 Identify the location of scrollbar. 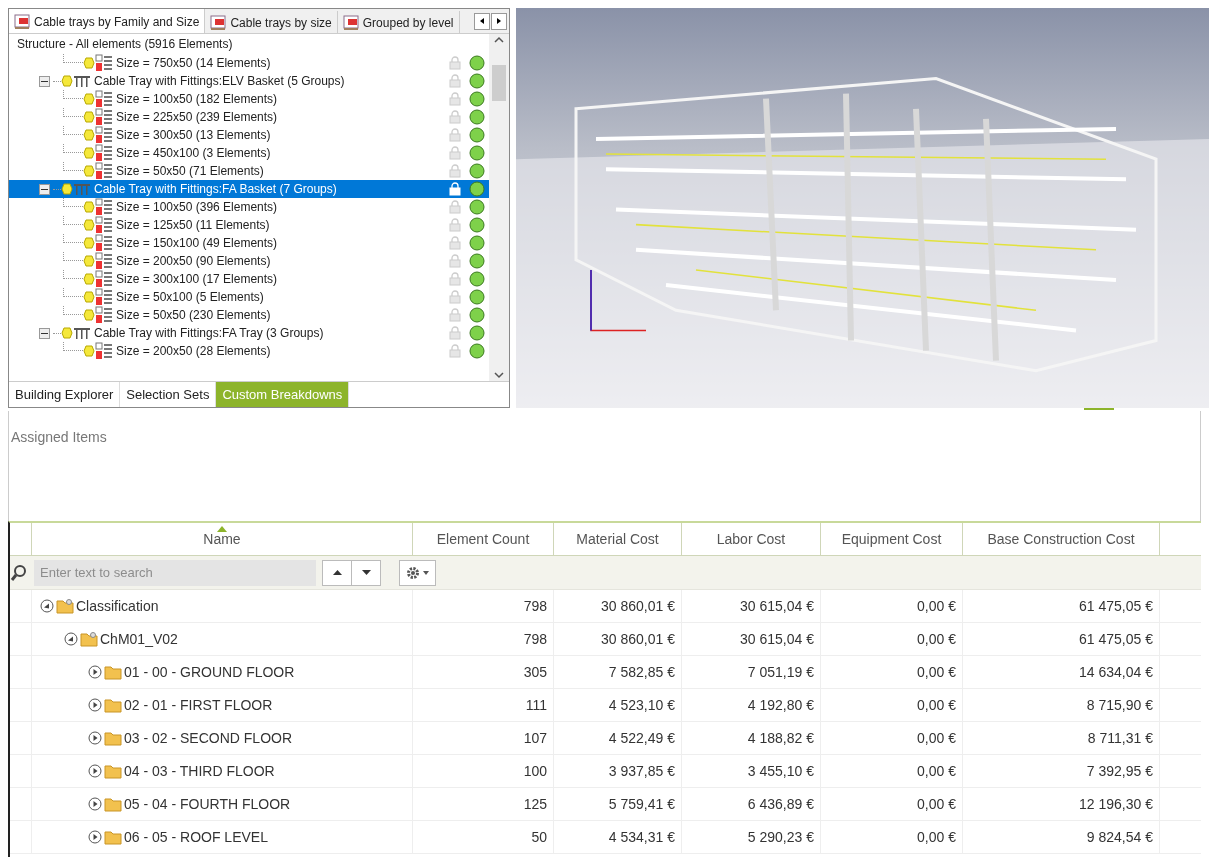
(499, 207).